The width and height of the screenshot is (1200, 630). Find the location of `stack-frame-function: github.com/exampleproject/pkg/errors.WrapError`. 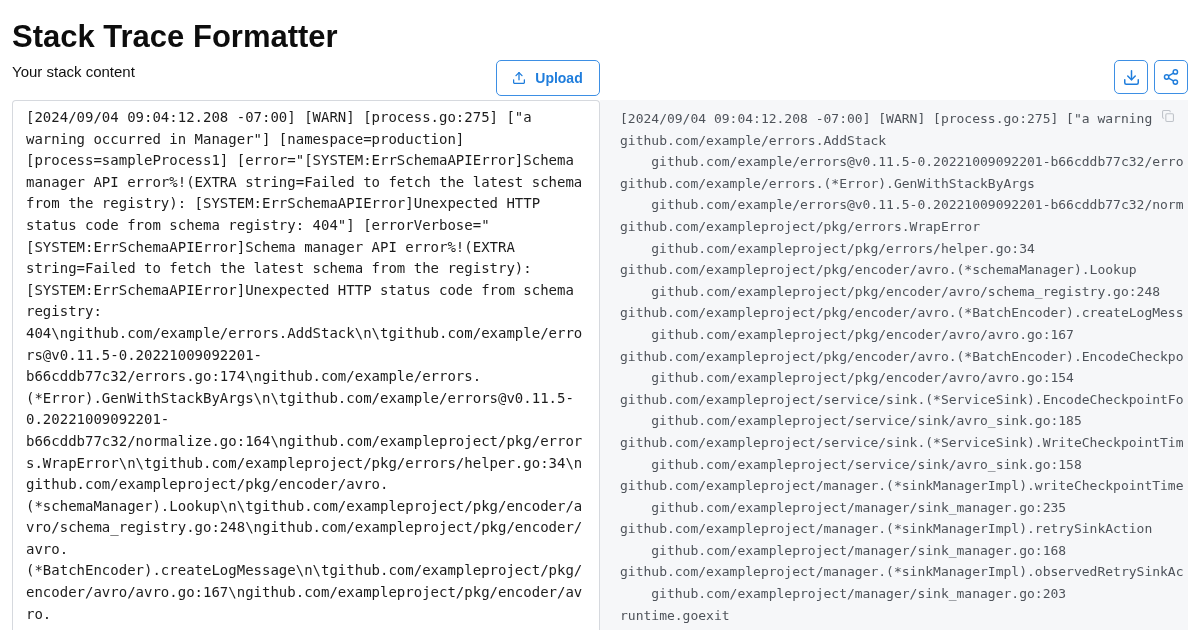

stack-frame-function: github.com/exampleproject/pkg/errors.WrapError is located at coordinates (800, 226).